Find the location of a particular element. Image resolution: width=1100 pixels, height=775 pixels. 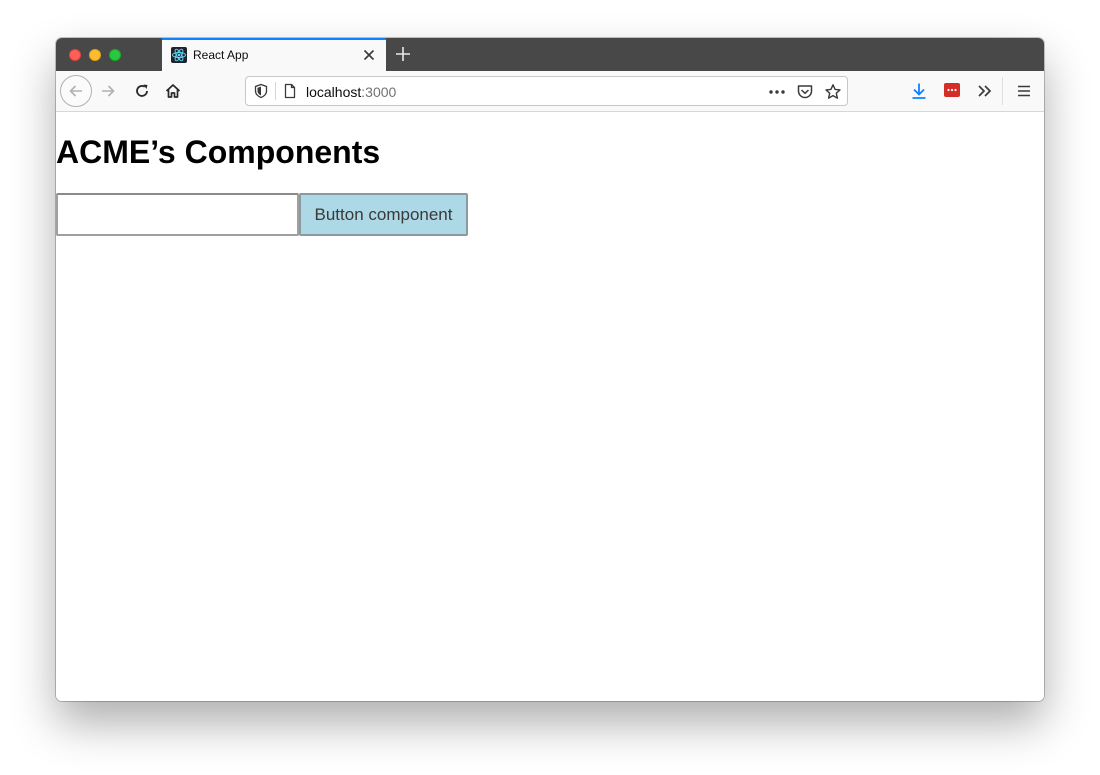

url-host: localhost is located at coordinates (334, 92).